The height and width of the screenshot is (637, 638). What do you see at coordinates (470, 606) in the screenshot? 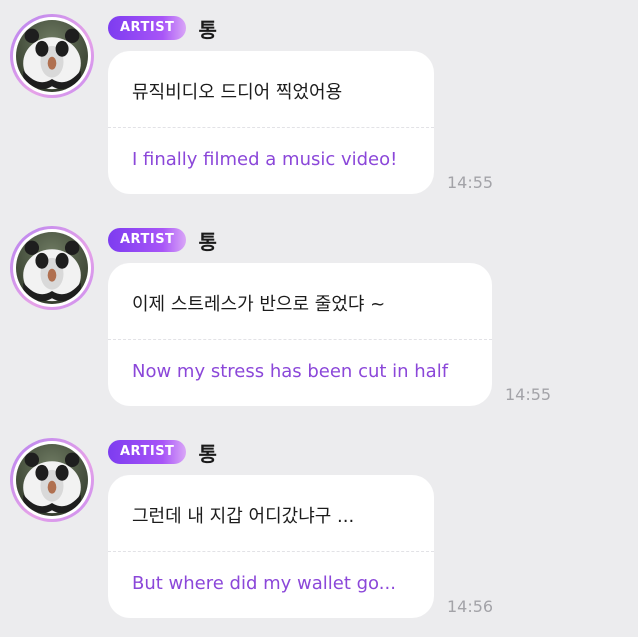
I see `timestamp: 14:56` at bounding box center [470, 606].